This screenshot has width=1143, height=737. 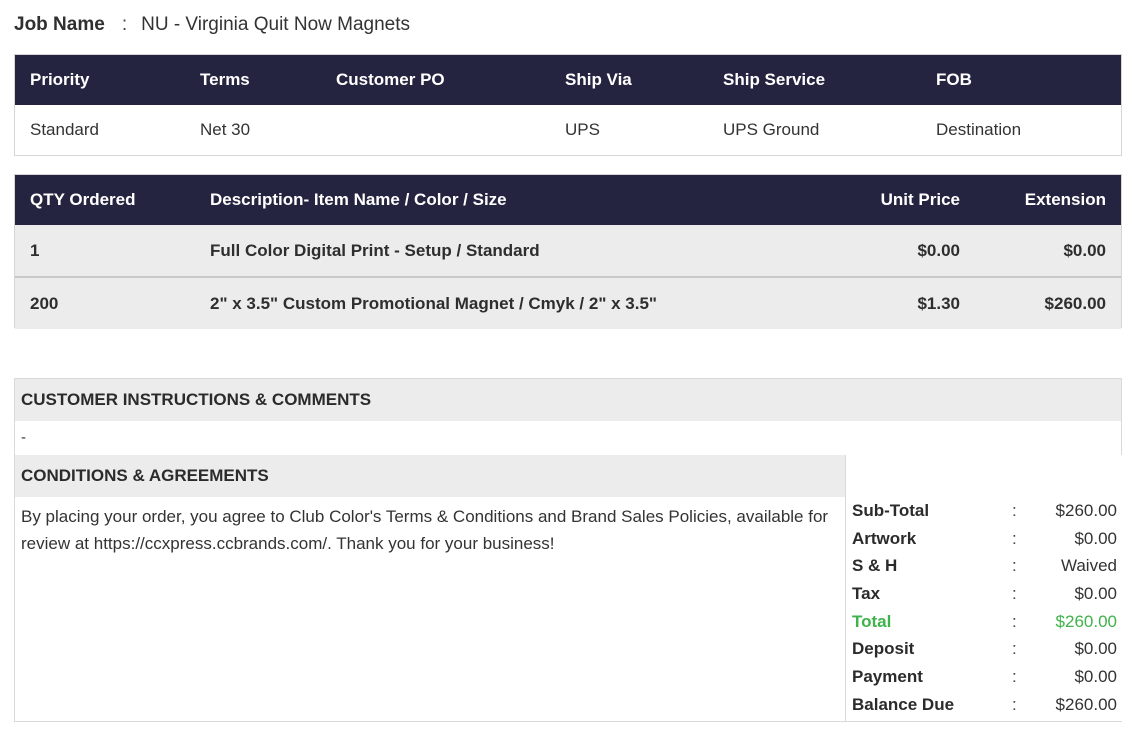 I want to click on item-qty: 1, so click(x=35, y=250).